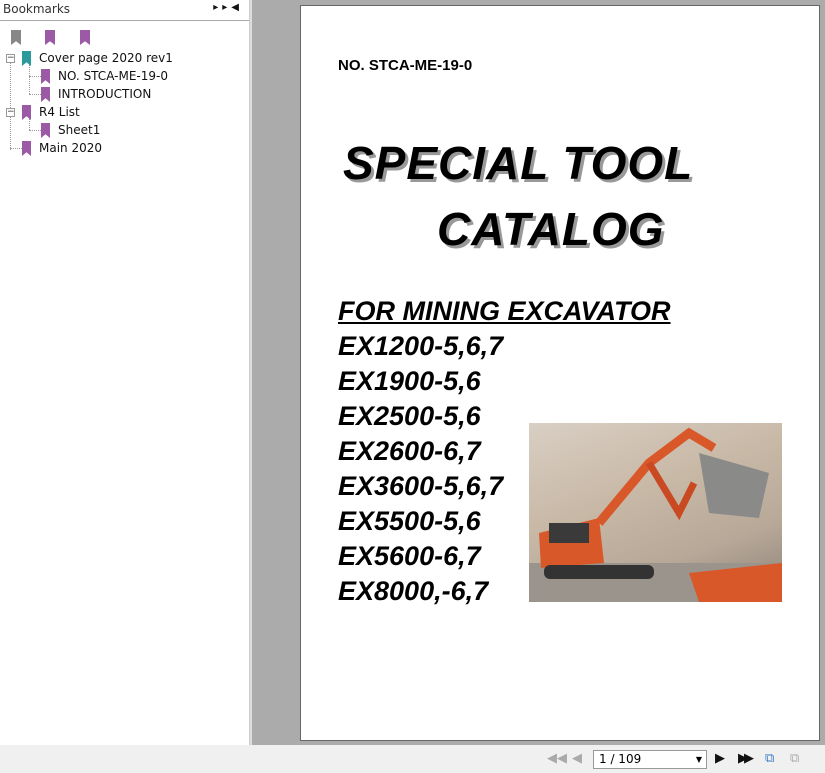 Image resolution: width=825 pixels, height=773 pixels. What do you see at coordinates (409, 451) in the screenshot?
I see `model-item: EX2600-6,7` at bounding box center [409, 451].